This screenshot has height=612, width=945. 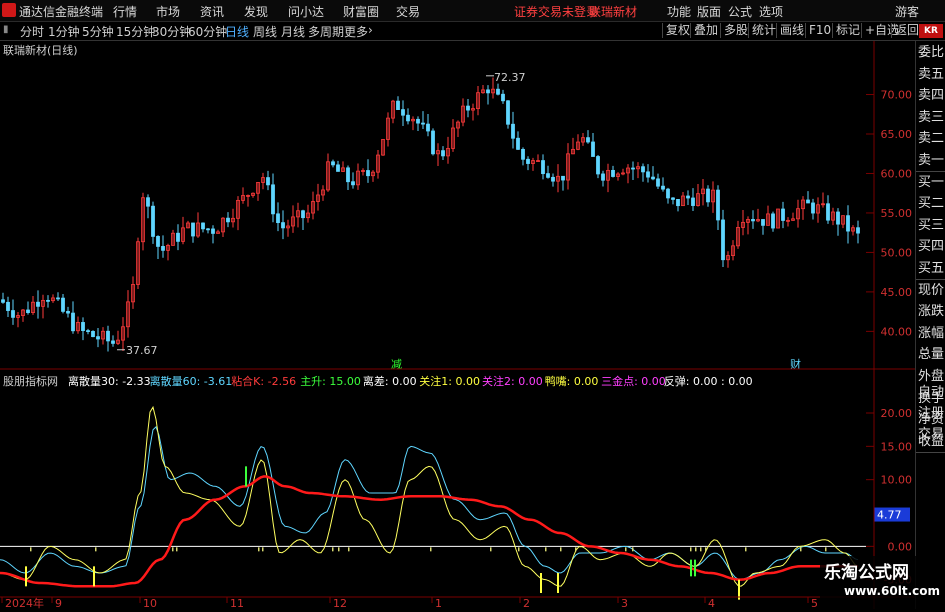 What do you see at coordinates (931, 75) in the screenshot?
I see `quote-field-2: 卖五` at bounding box center [931, 75].